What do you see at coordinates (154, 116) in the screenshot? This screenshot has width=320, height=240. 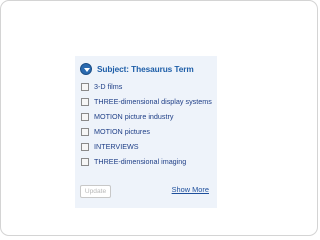 I see `term-label: MOTION picture industry` at bounding box center [154, 116].